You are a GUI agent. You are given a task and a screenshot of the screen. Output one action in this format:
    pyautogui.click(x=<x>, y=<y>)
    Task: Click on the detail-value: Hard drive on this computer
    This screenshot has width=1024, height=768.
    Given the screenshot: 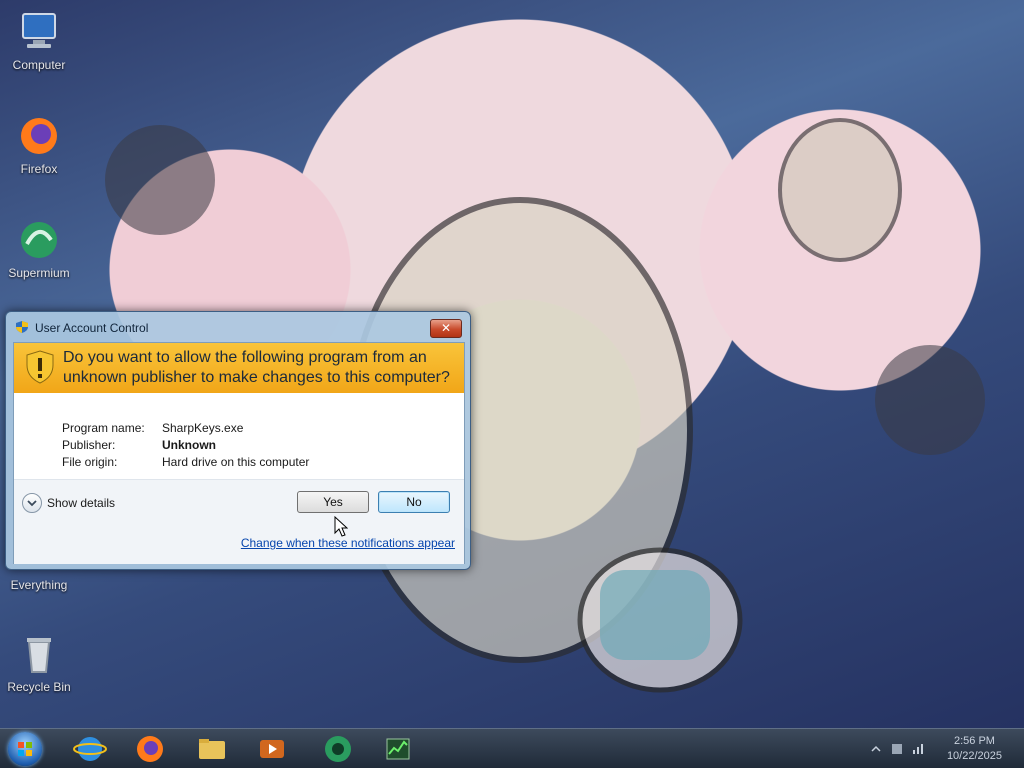 What is the action you would take?
    pyautogui.click(x=236, y=462)
    